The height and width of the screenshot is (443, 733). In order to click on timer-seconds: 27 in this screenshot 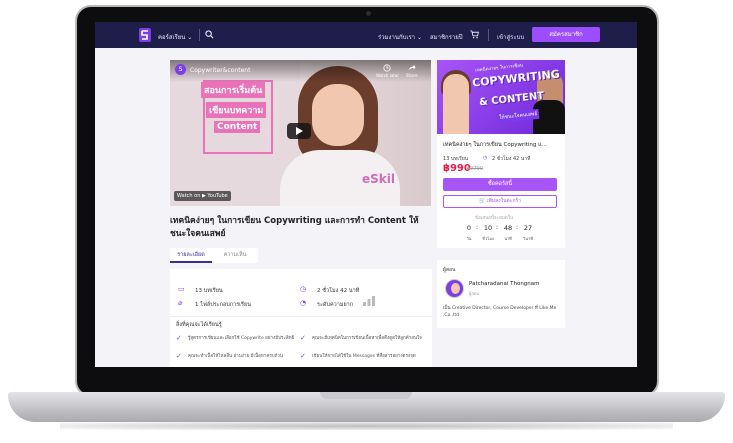, I will do `click(528, 228)`.